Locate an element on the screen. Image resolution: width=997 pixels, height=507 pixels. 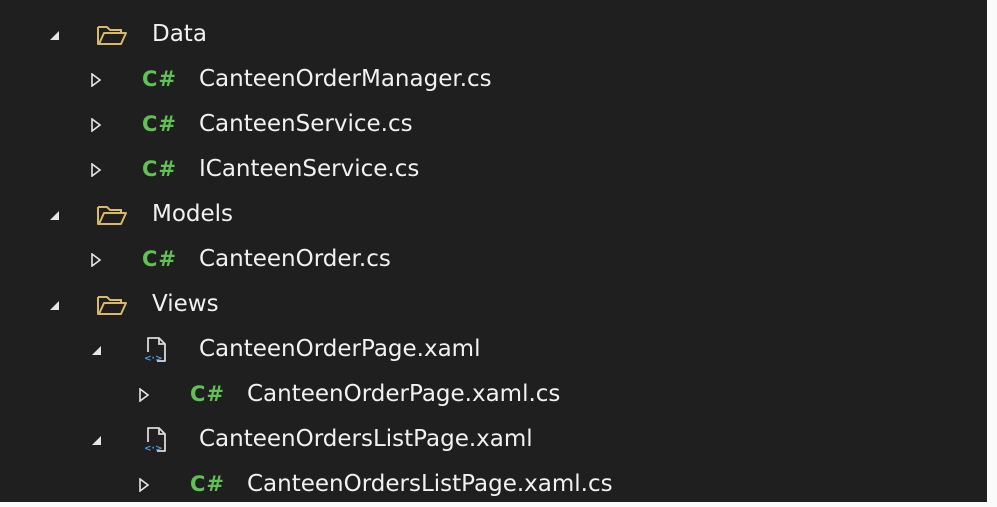
tree-file-label: CanteenService.cs is located at coordinates (306, 124).